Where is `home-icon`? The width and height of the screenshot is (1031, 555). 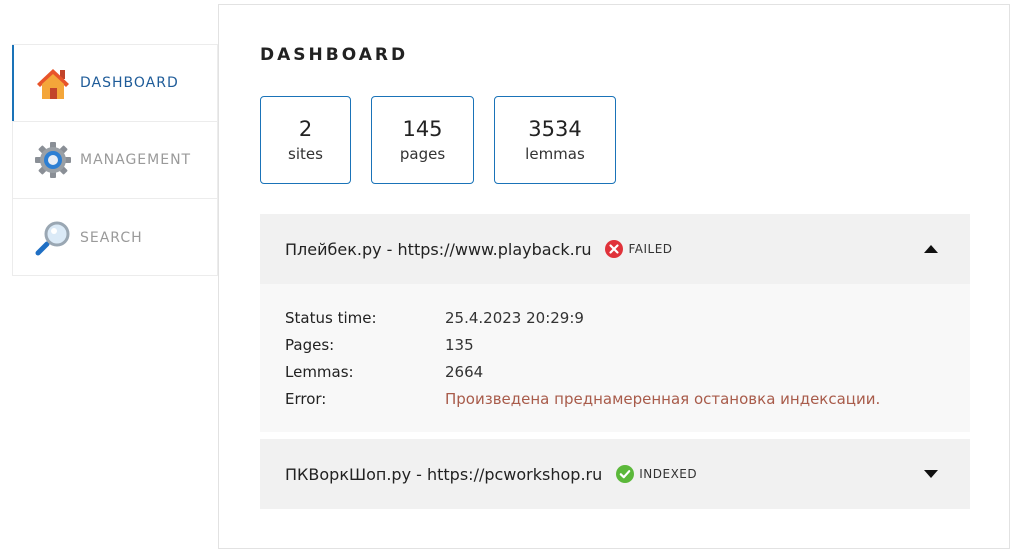 home-icon is located at coordinates (53, 84).